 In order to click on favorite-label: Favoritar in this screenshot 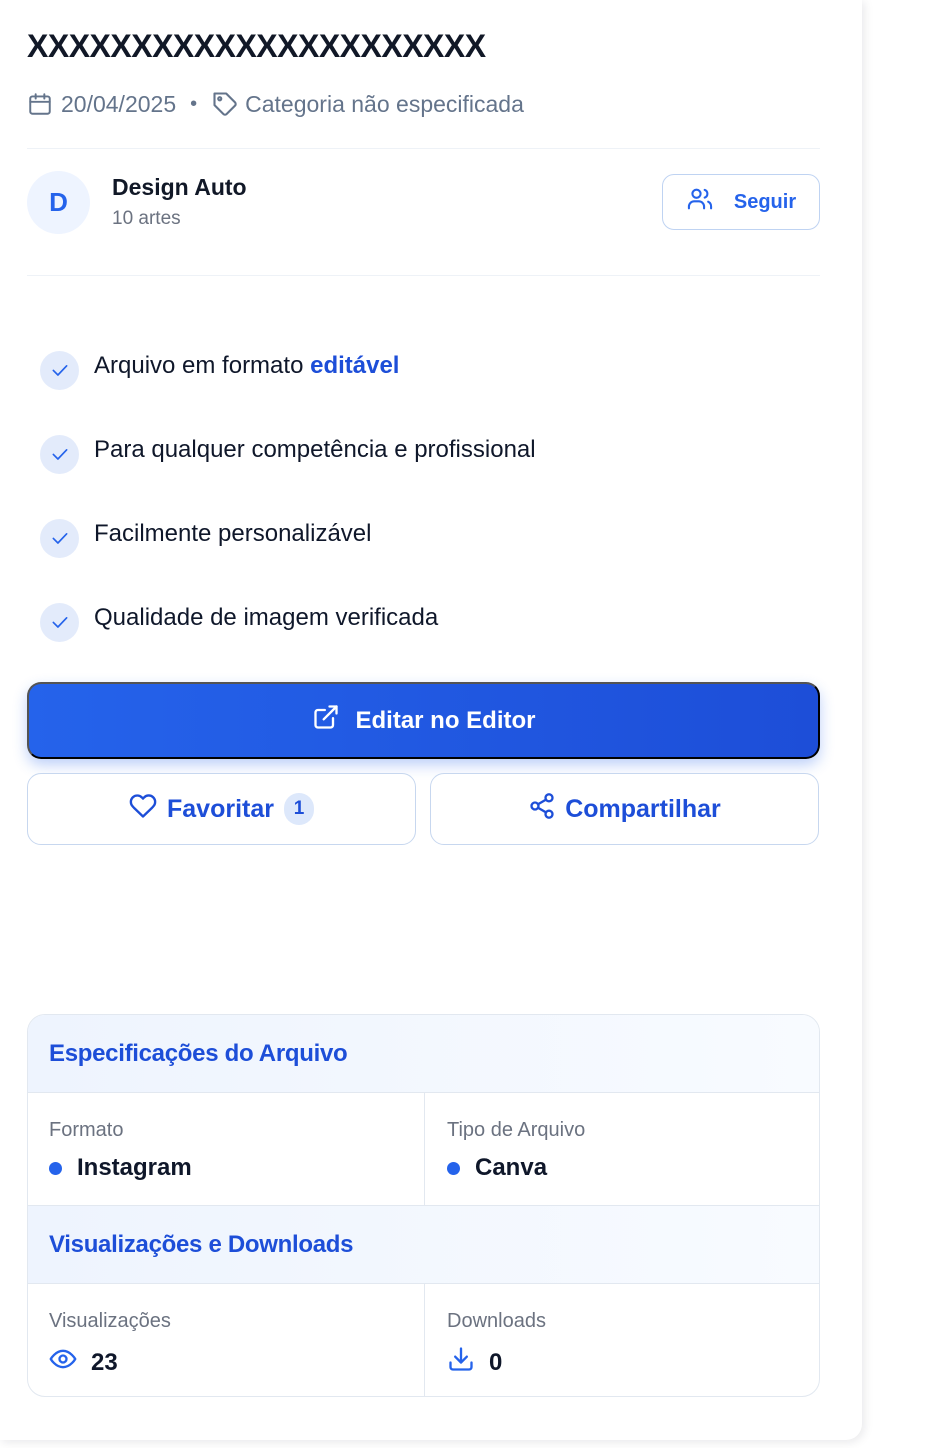, I will do `click(220, 808)`.